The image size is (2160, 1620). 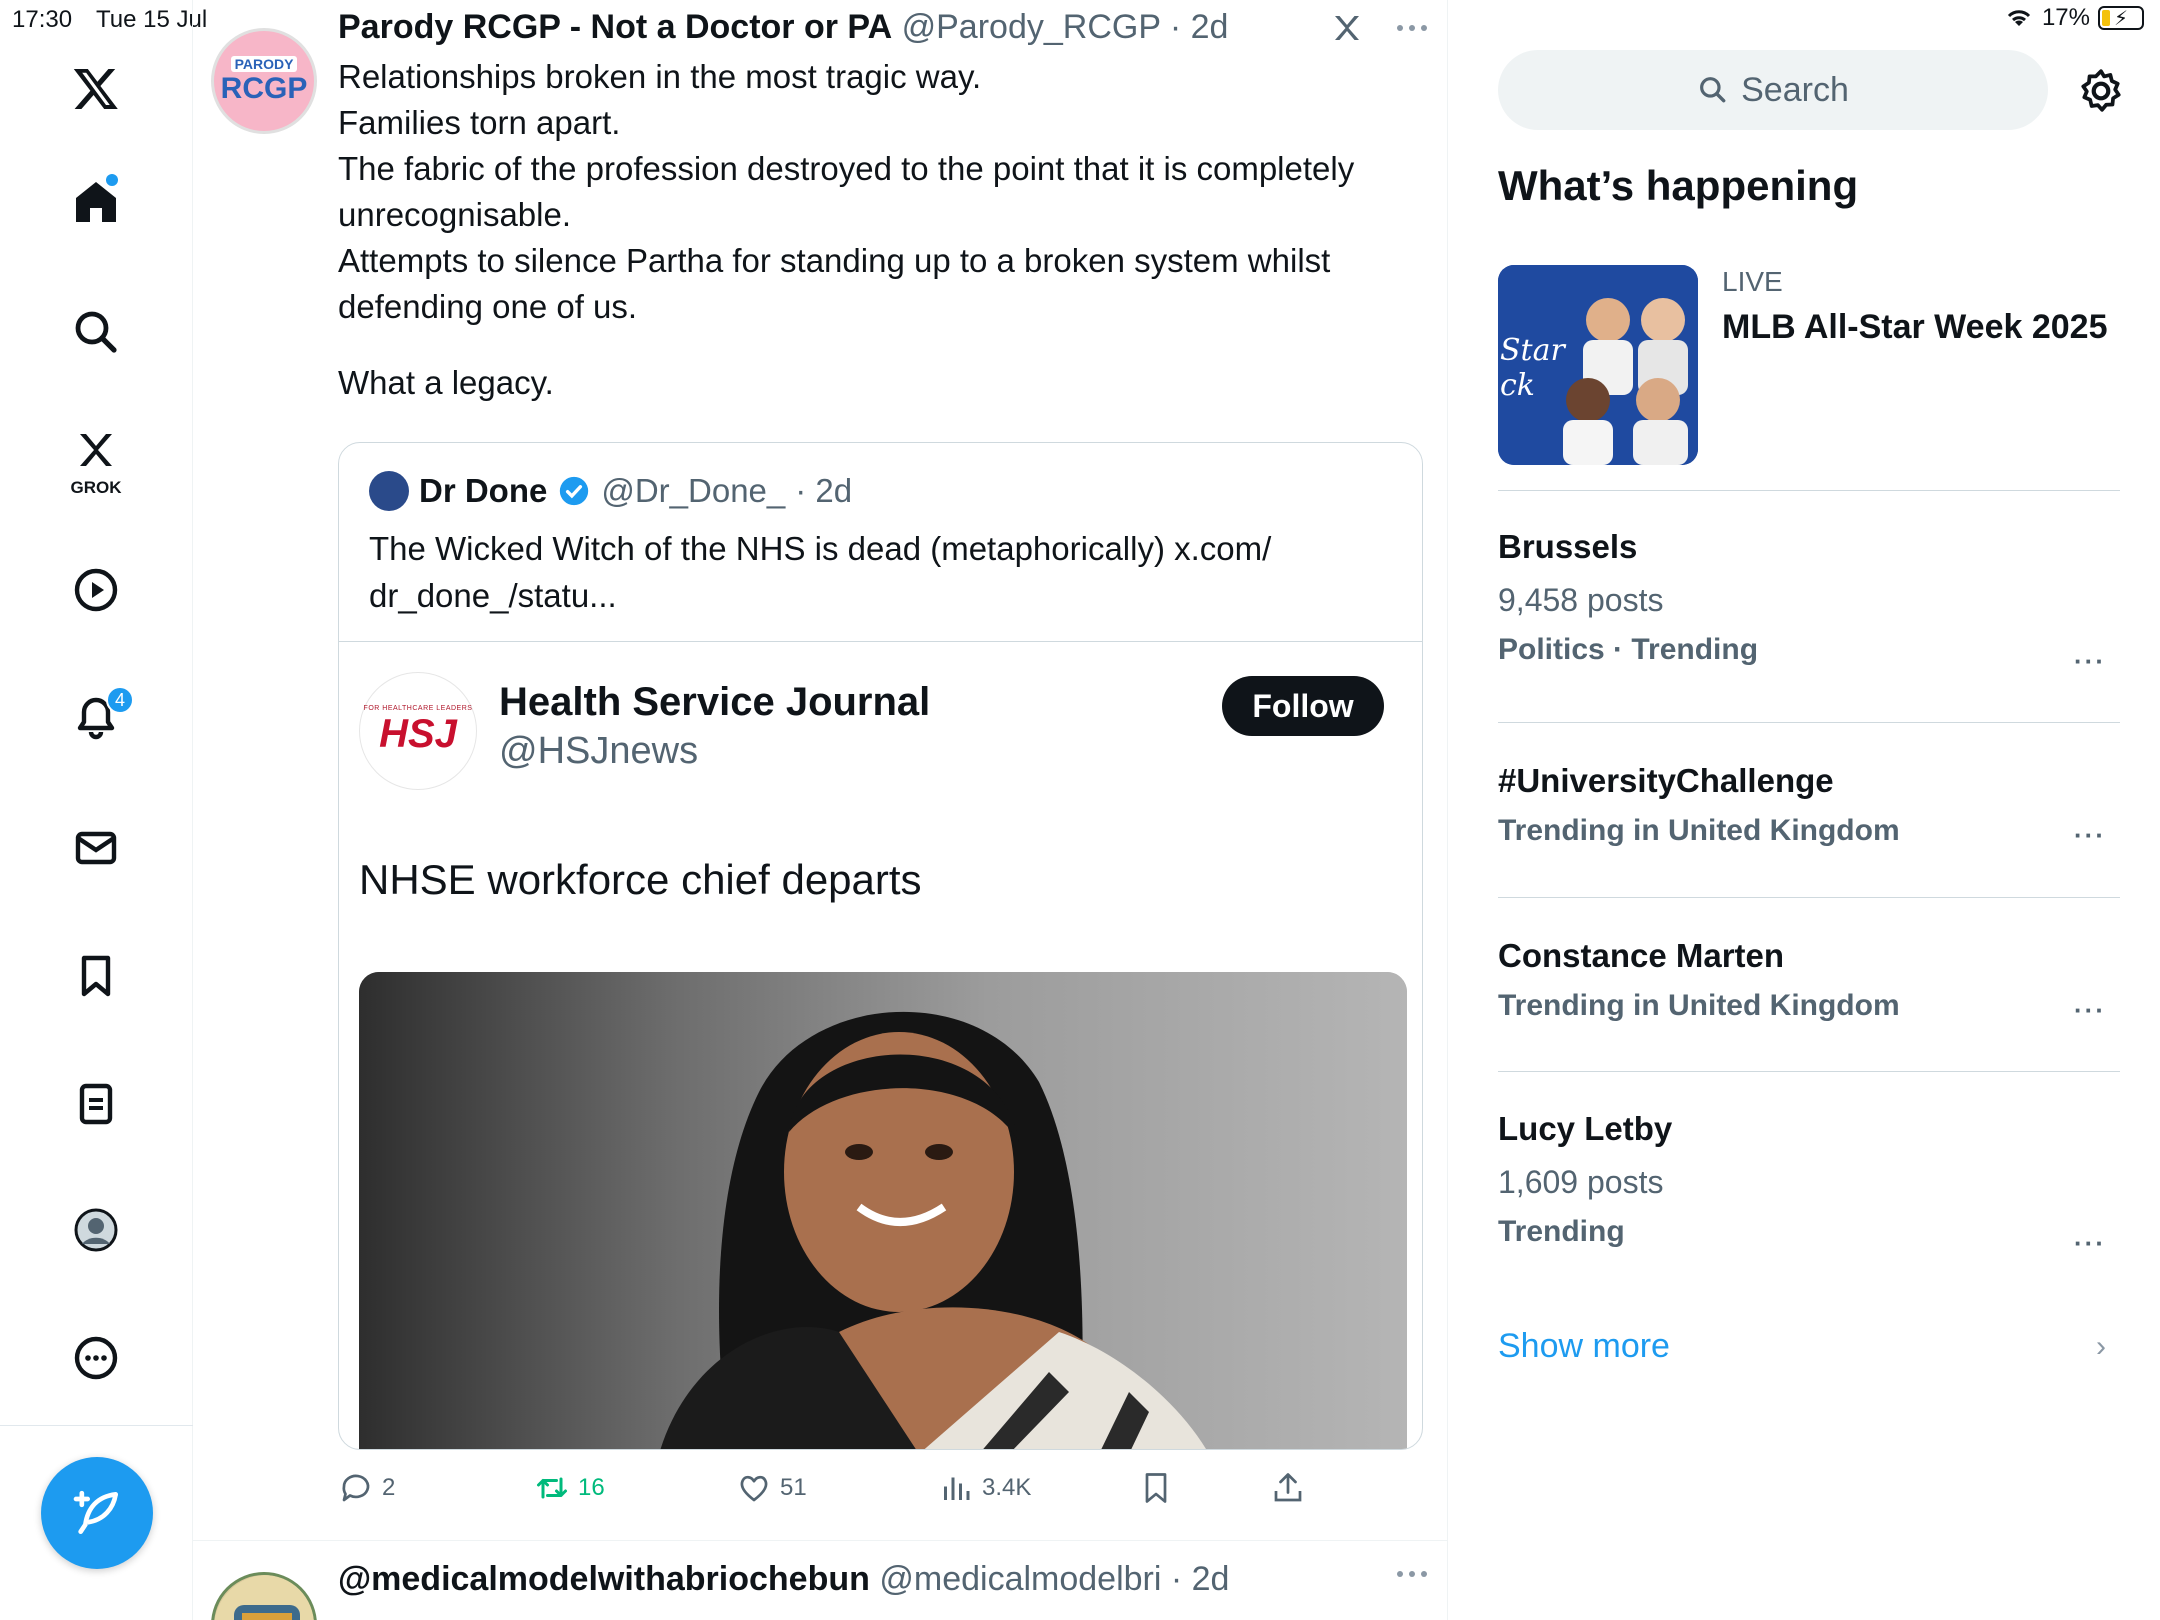 What do you see at coordinates (693, 491) in the screenshot?
I see `quote-author-handle: @Dr_Done_` at bounding box center [693, 491].